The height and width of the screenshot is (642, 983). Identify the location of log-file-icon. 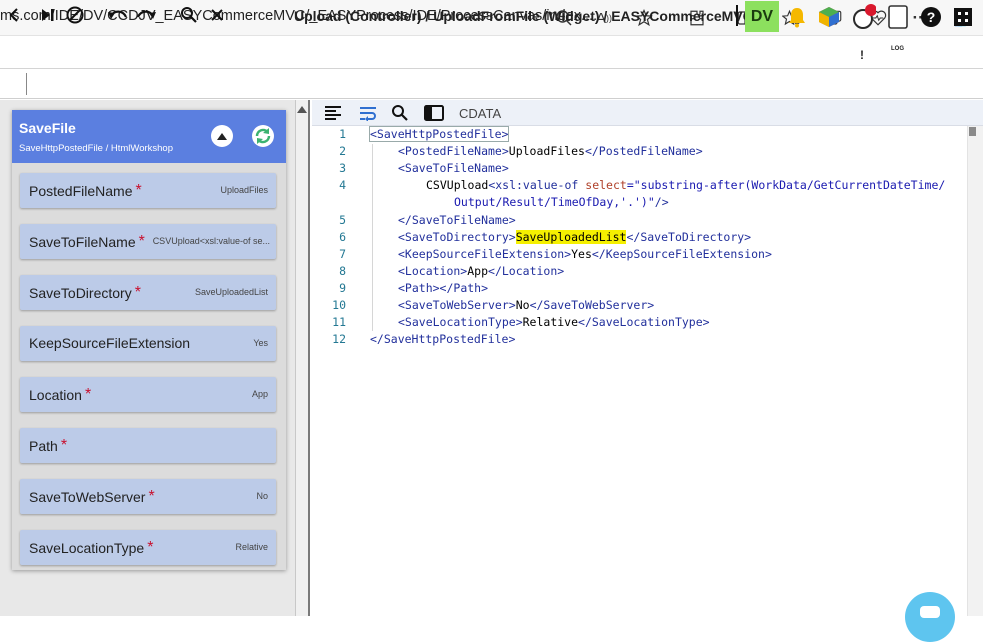
(898, 17).